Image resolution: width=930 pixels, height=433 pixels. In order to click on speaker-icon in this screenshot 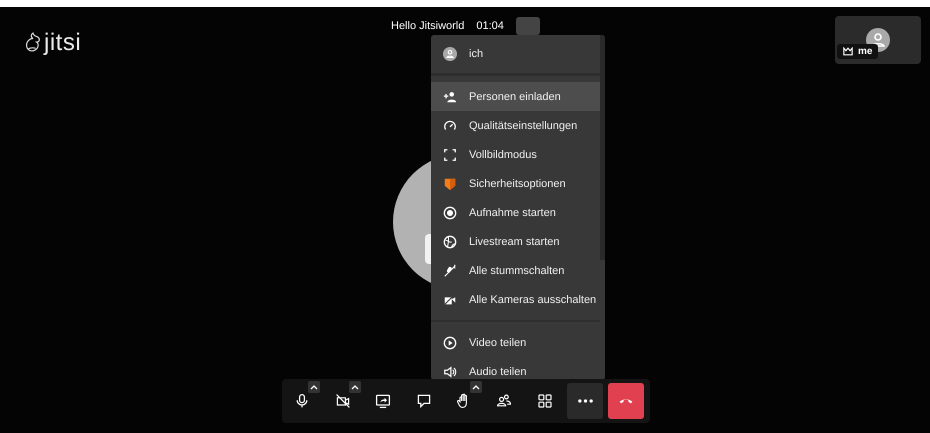, I will do `click(450, 371)`.